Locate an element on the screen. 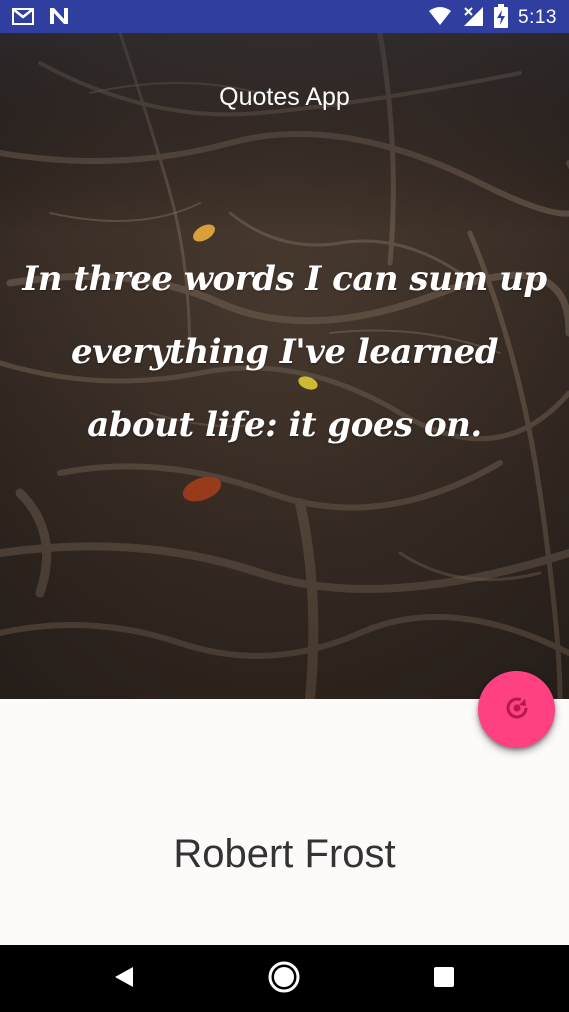 The width and height of the screenshot is (569, 1012). status-right: 5:13 is located at coordinates (492, 18).